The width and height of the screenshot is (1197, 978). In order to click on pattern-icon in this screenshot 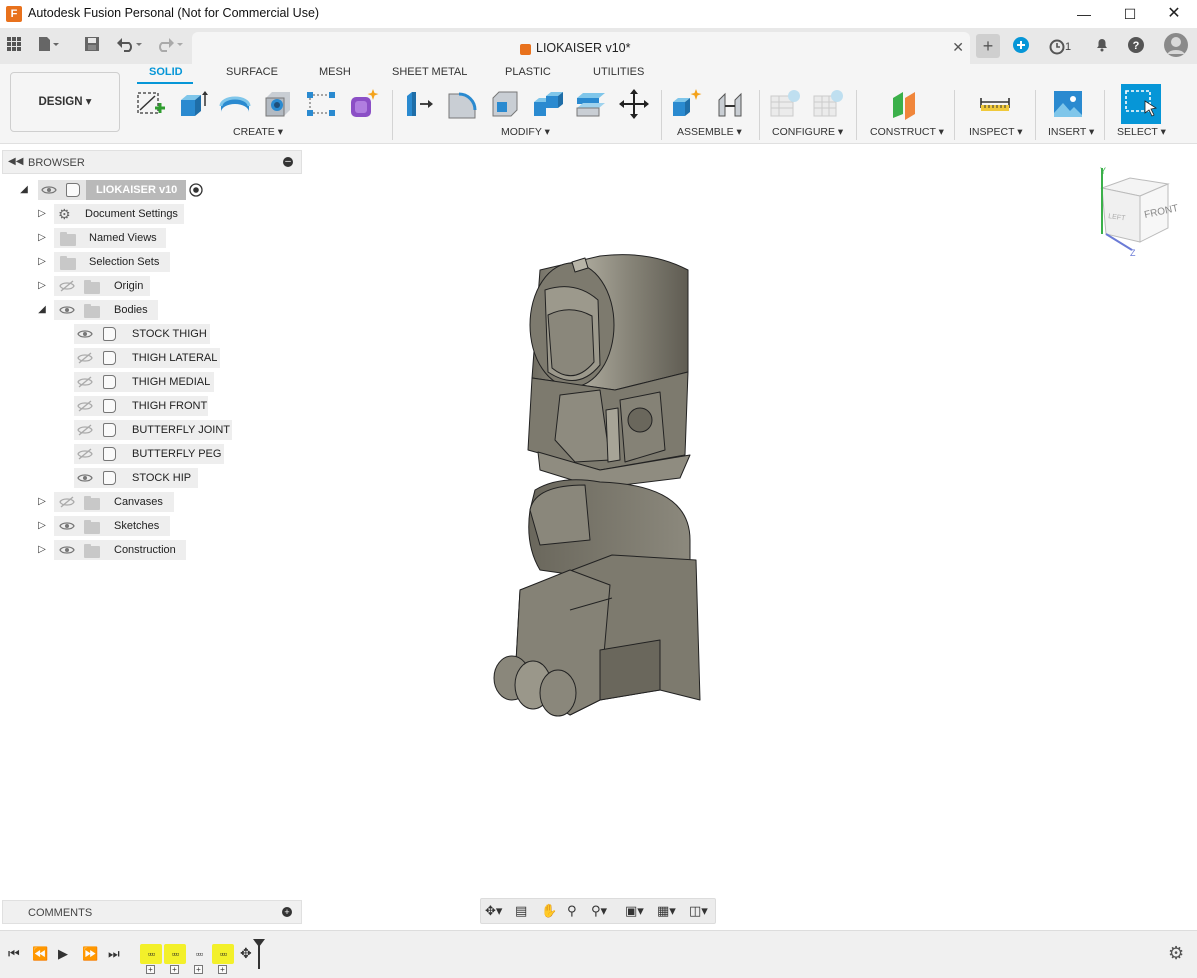, I will do `click(321, 104)`.